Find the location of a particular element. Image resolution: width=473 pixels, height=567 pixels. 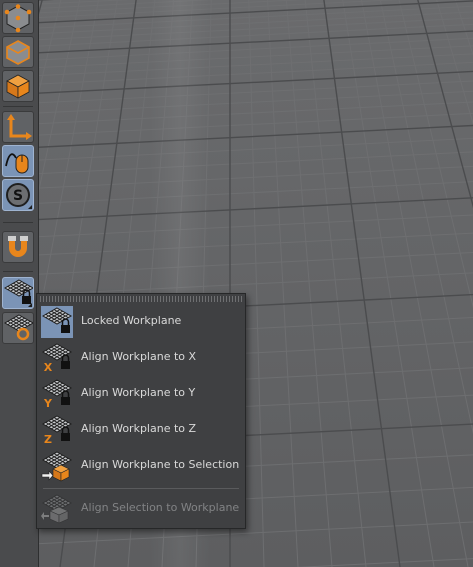

svg-text: X is located at coordinates (48, 367).